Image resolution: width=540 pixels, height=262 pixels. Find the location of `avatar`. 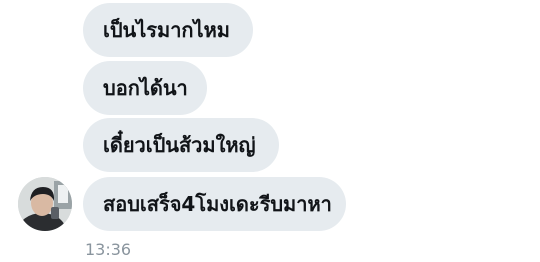

avatar is located at coordinates (45, 204).